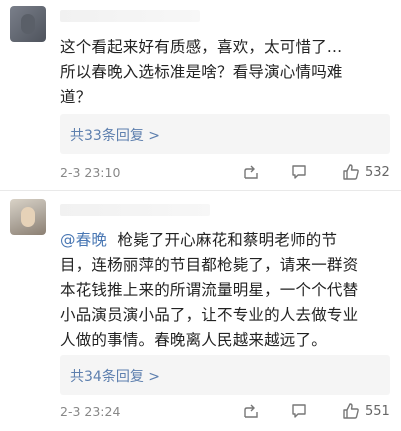 The image size is (401, 431). Describe the element at coordinates (115, 376) in the screenshot. I see `replies-link-label: 共34条回复 >` at that location.